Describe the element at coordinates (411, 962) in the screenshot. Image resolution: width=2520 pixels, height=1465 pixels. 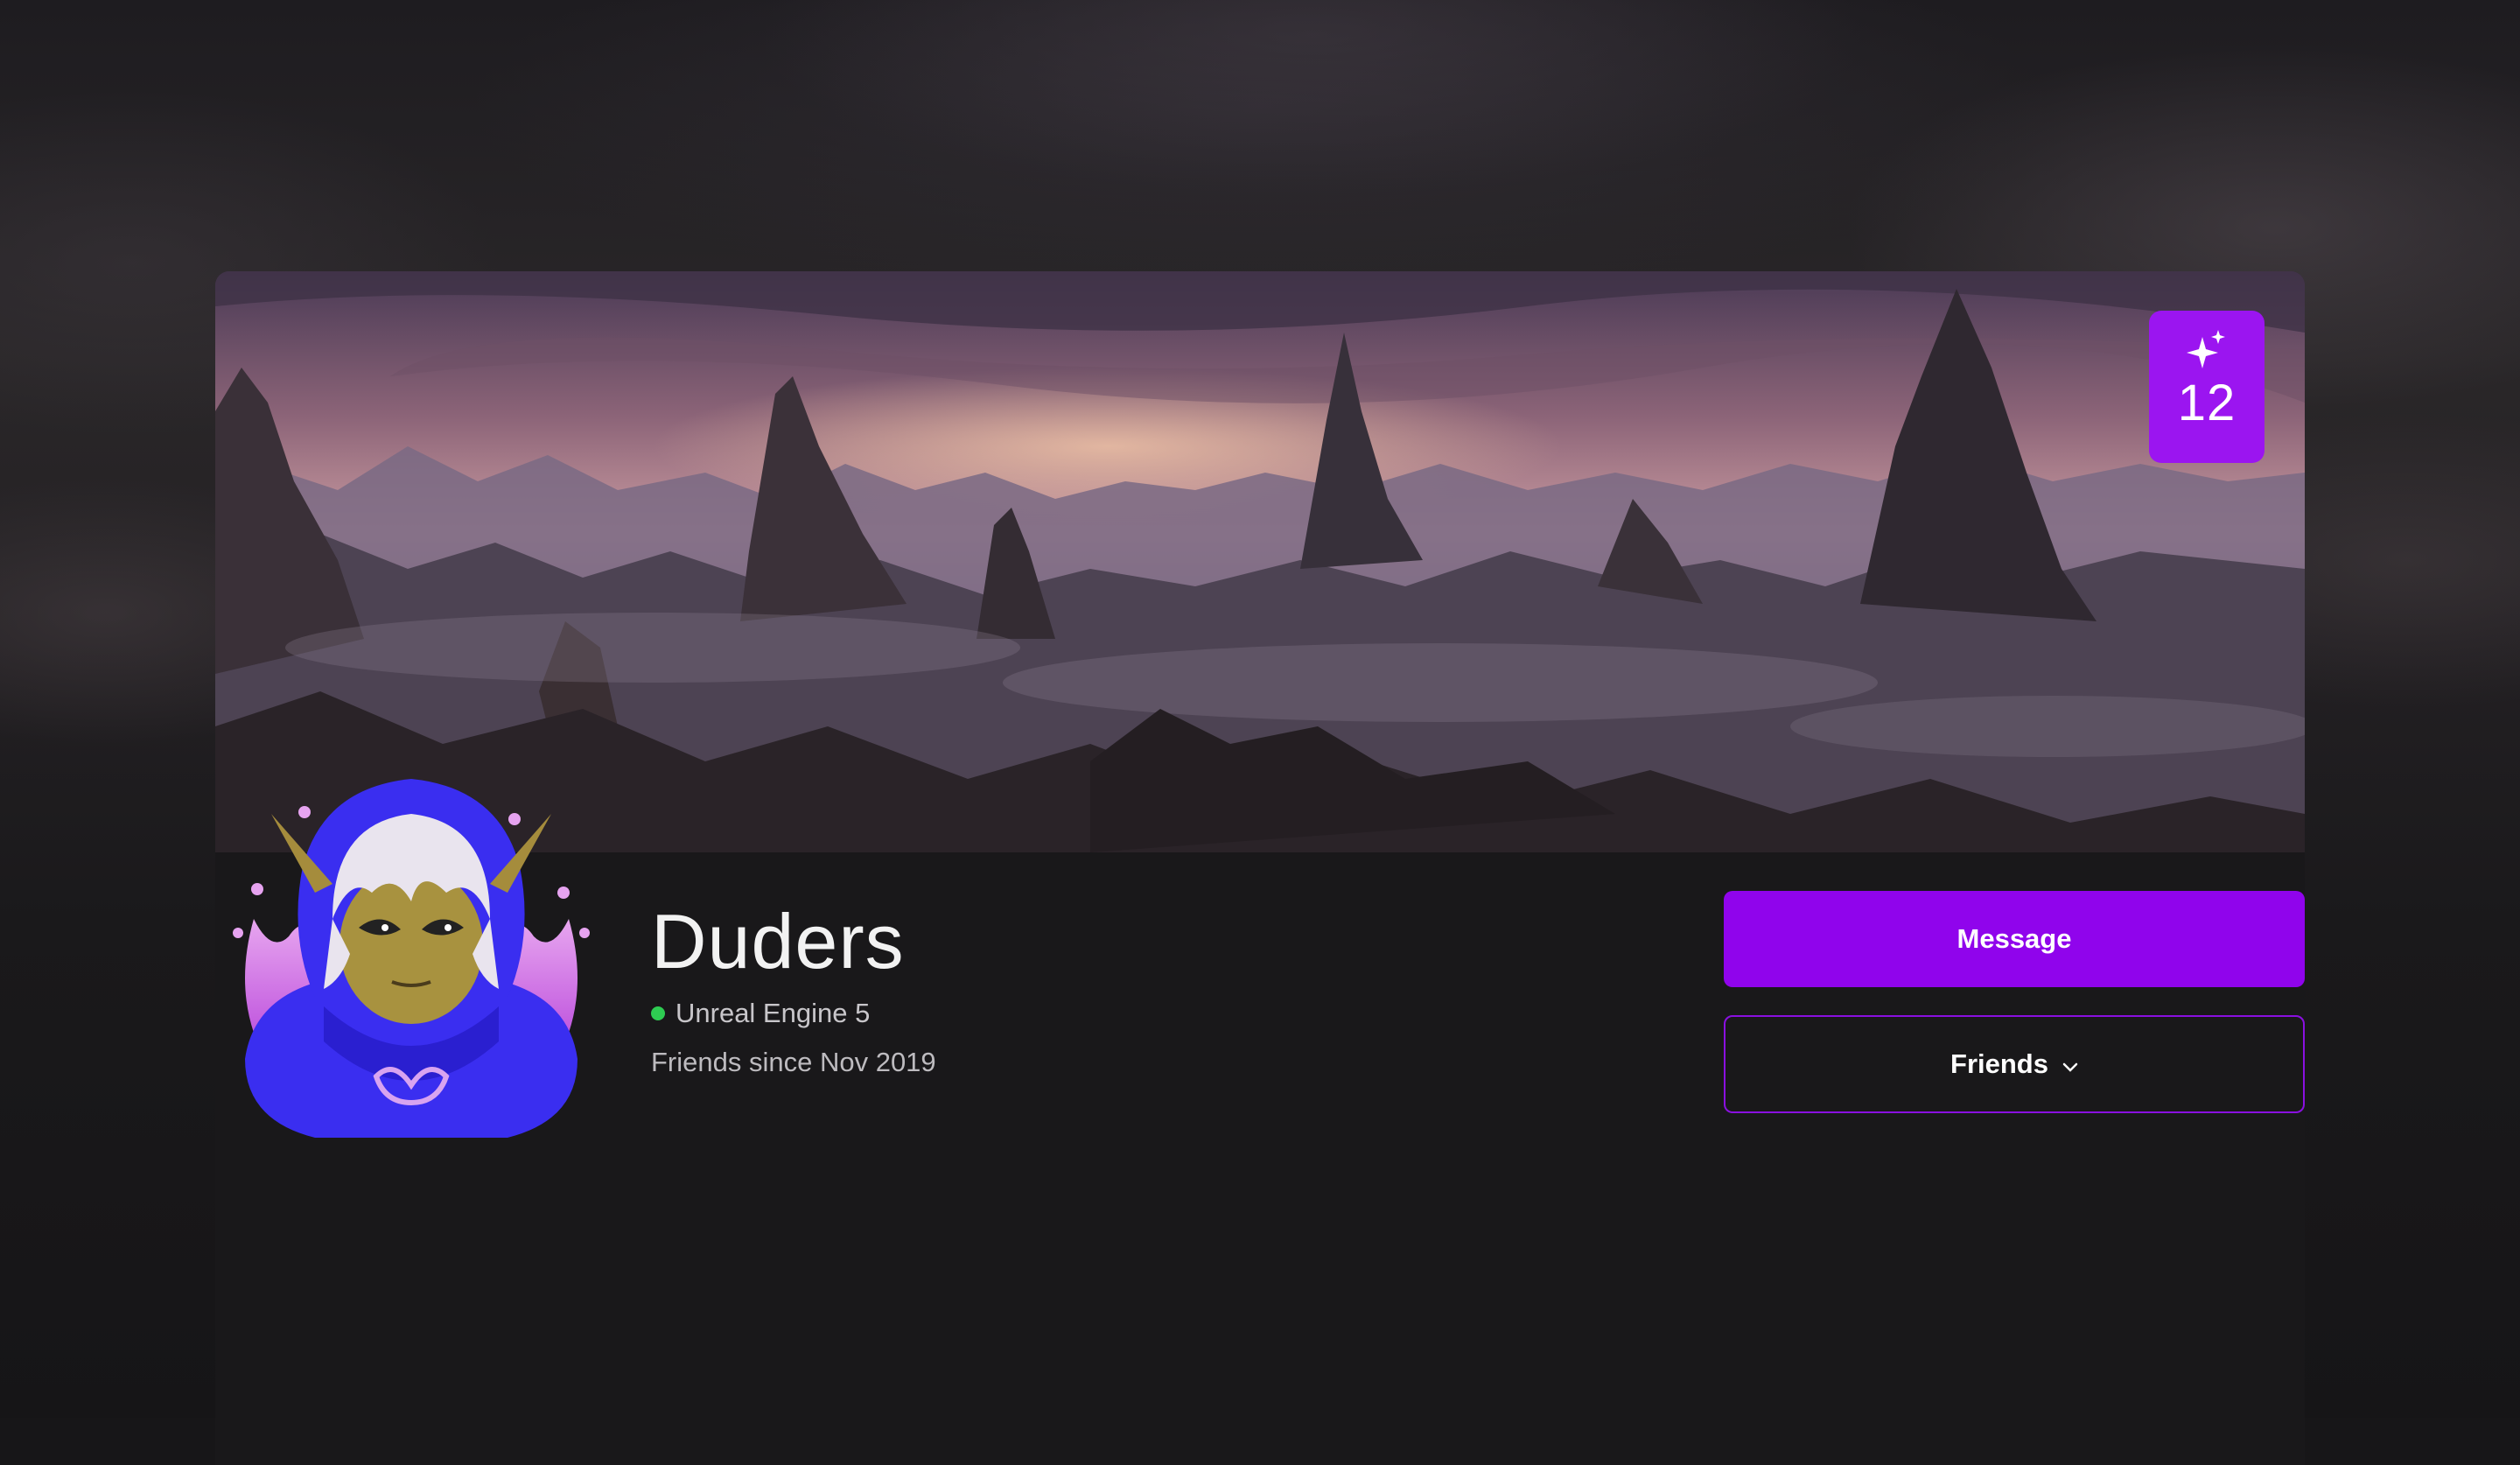
I see `avatar` at that location.